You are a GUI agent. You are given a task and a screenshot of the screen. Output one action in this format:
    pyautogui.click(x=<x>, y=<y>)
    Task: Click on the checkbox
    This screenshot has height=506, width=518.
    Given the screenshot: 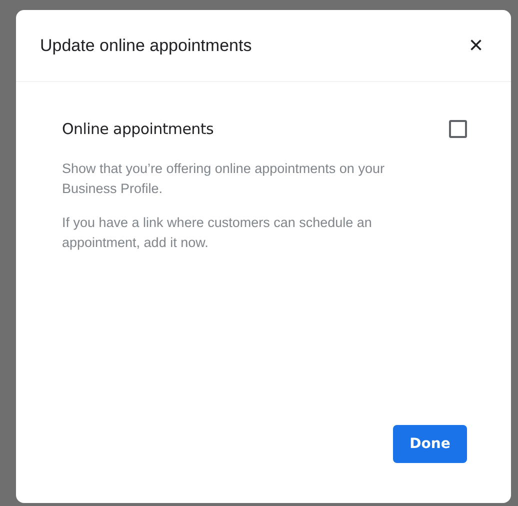 What is the action you would take?
    pyautogui.click(x=458, y=129)
    